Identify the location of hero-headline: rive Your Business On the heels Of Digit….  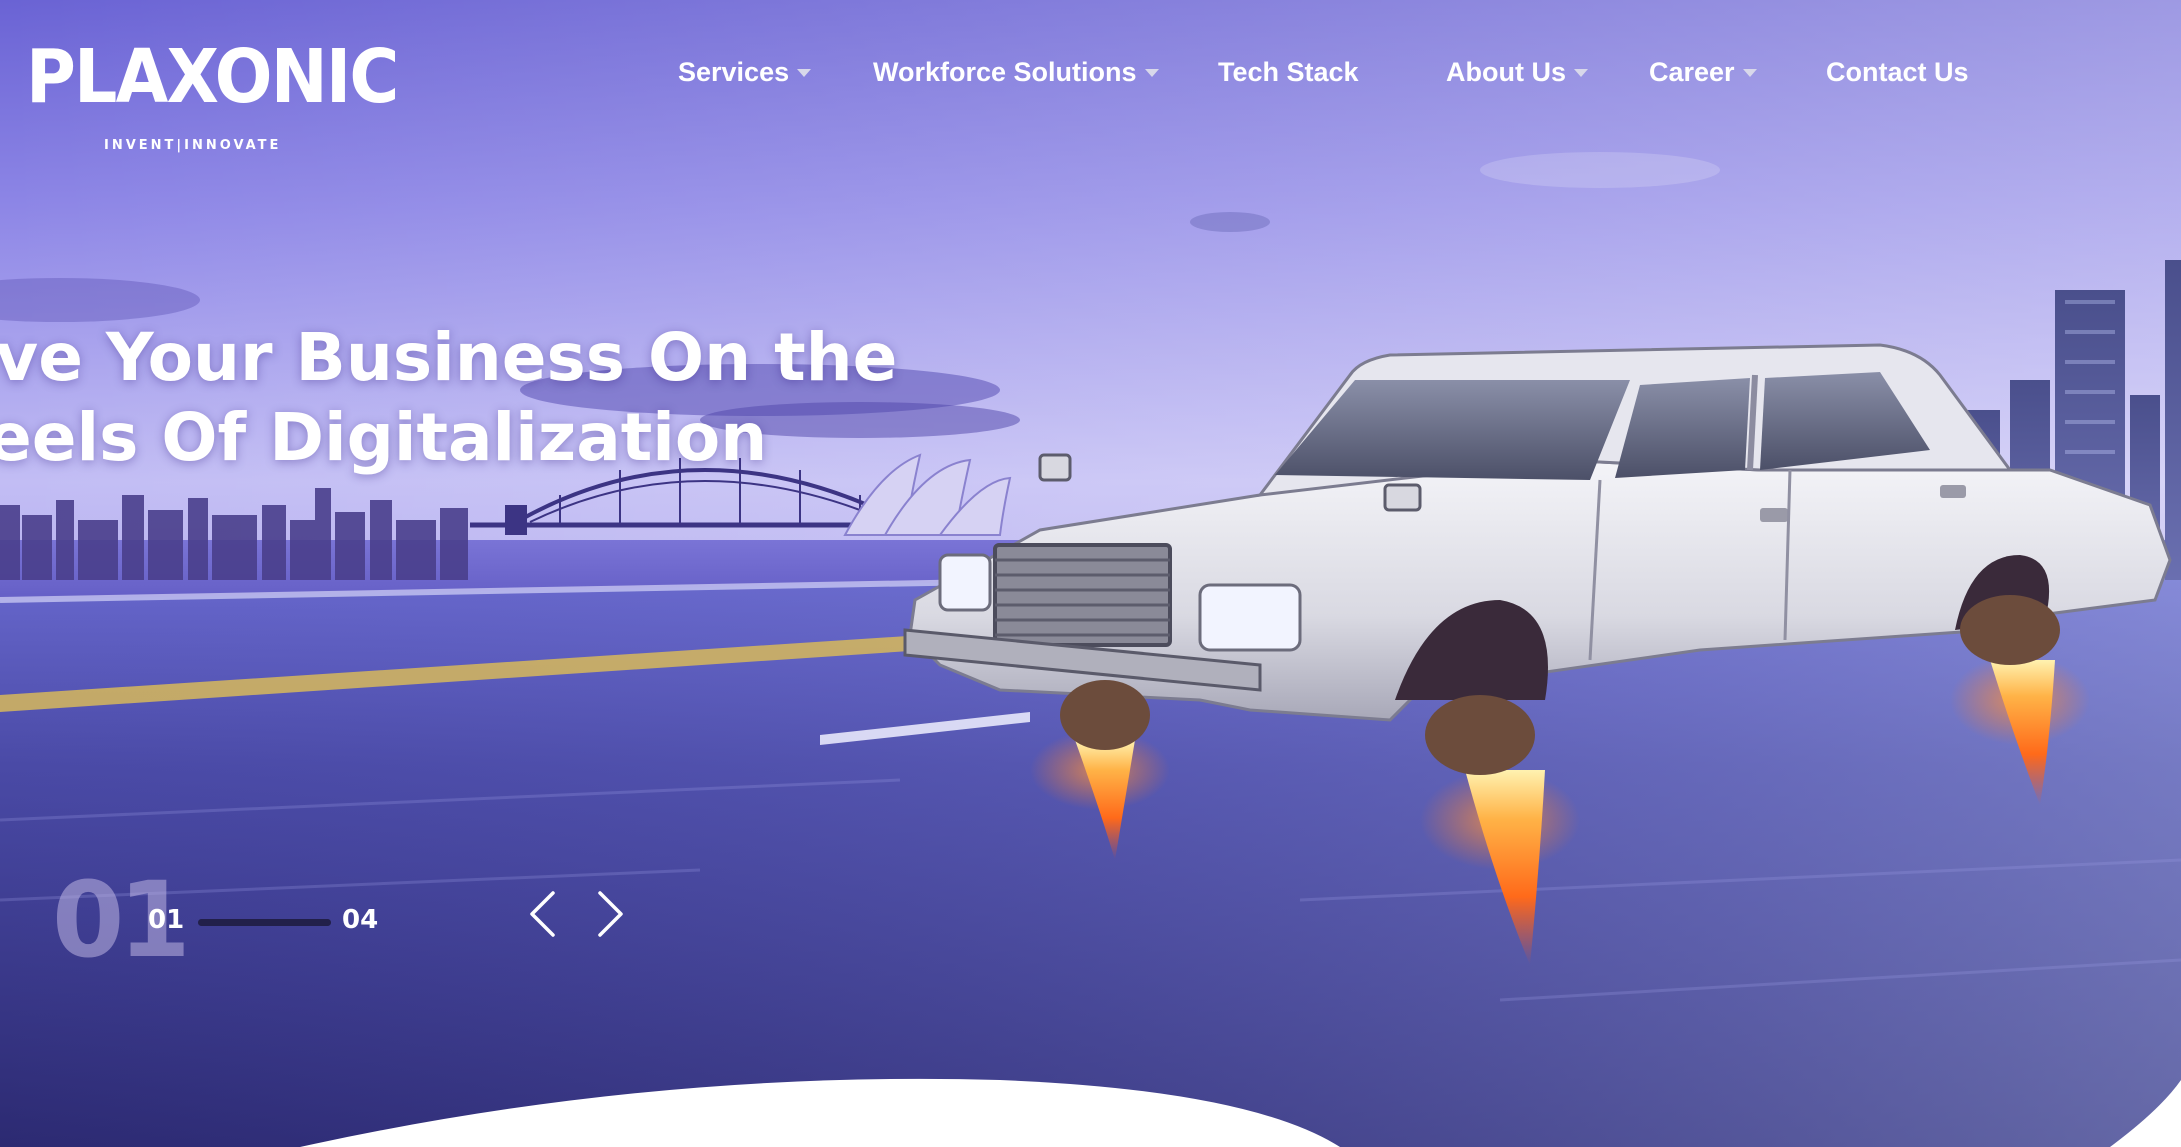
(448, 398).